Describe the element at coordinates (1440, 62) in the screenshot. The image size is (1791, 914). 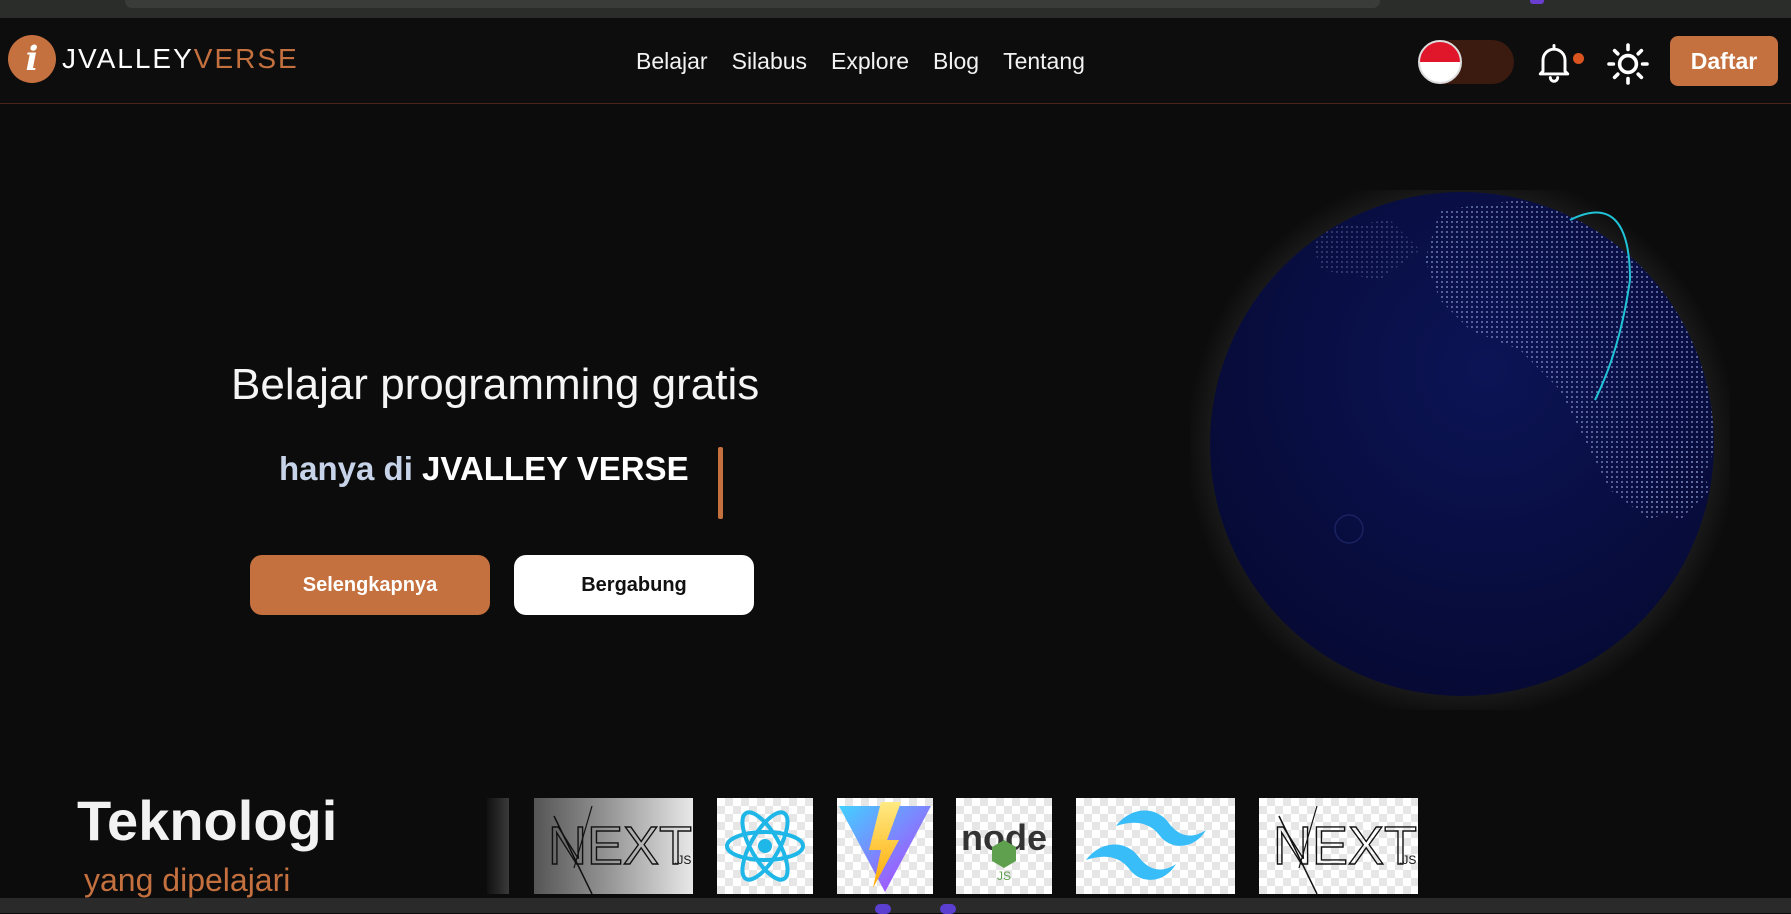
I see `indonesia-flag-icon` at that location.